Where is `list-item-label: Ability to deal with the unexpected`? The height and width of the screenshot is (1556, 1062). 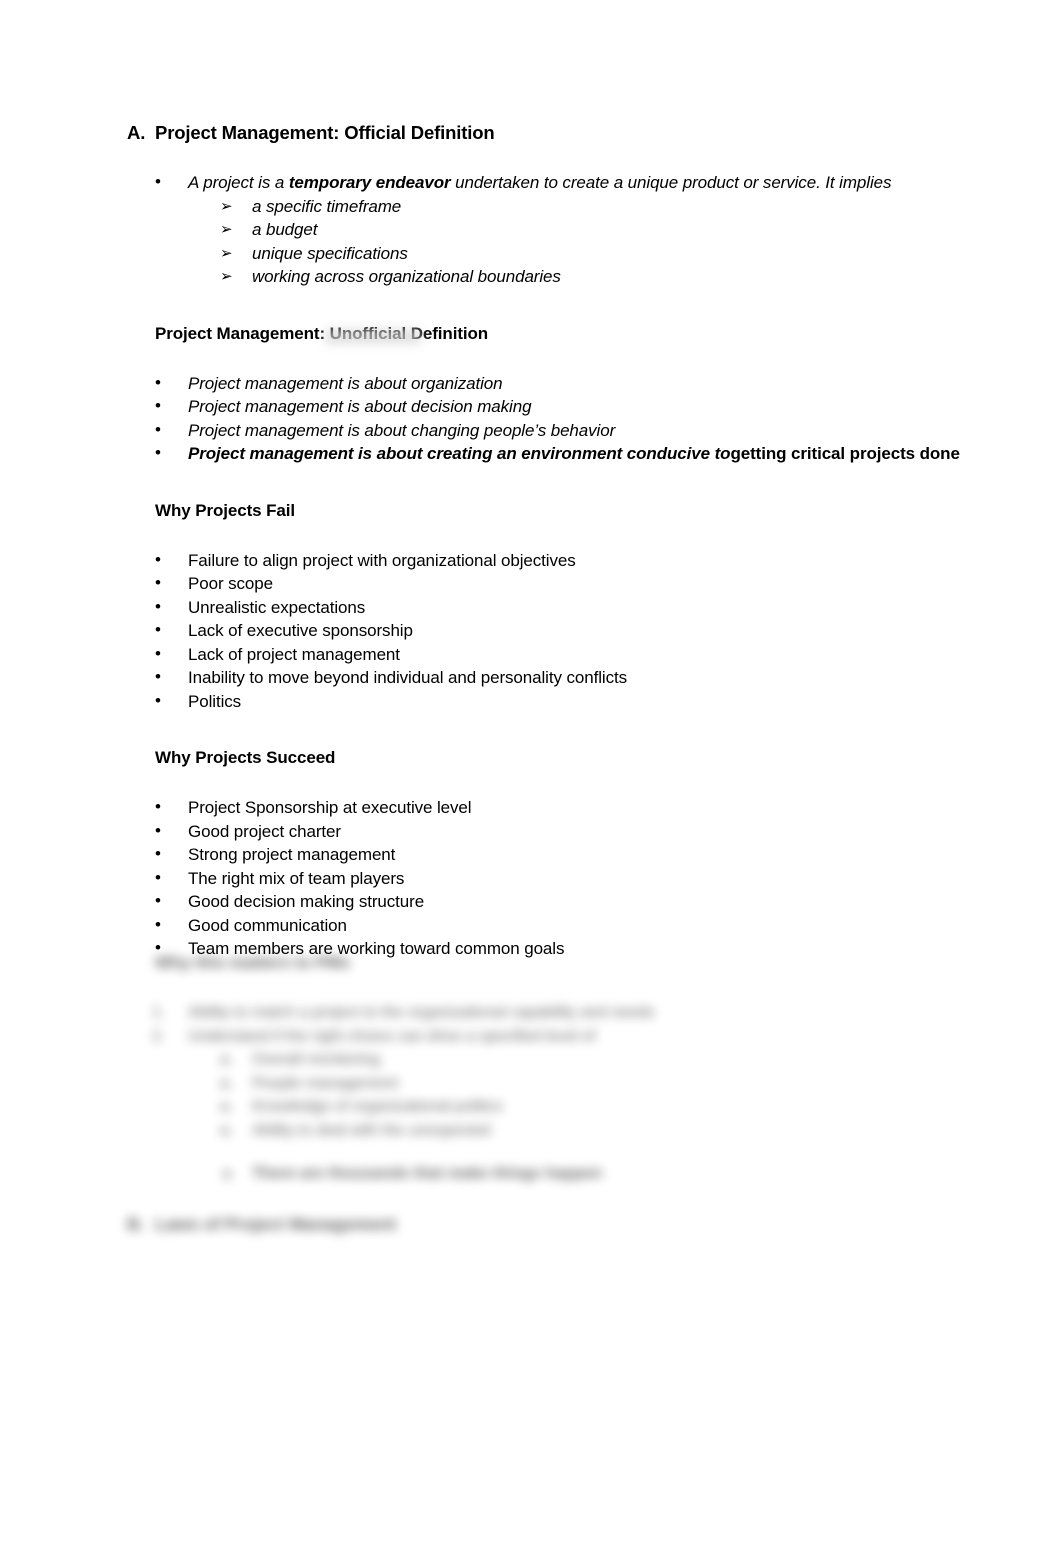 list-item-label: Ability to deal with the unexpected is located at coordinates (371, 1130).